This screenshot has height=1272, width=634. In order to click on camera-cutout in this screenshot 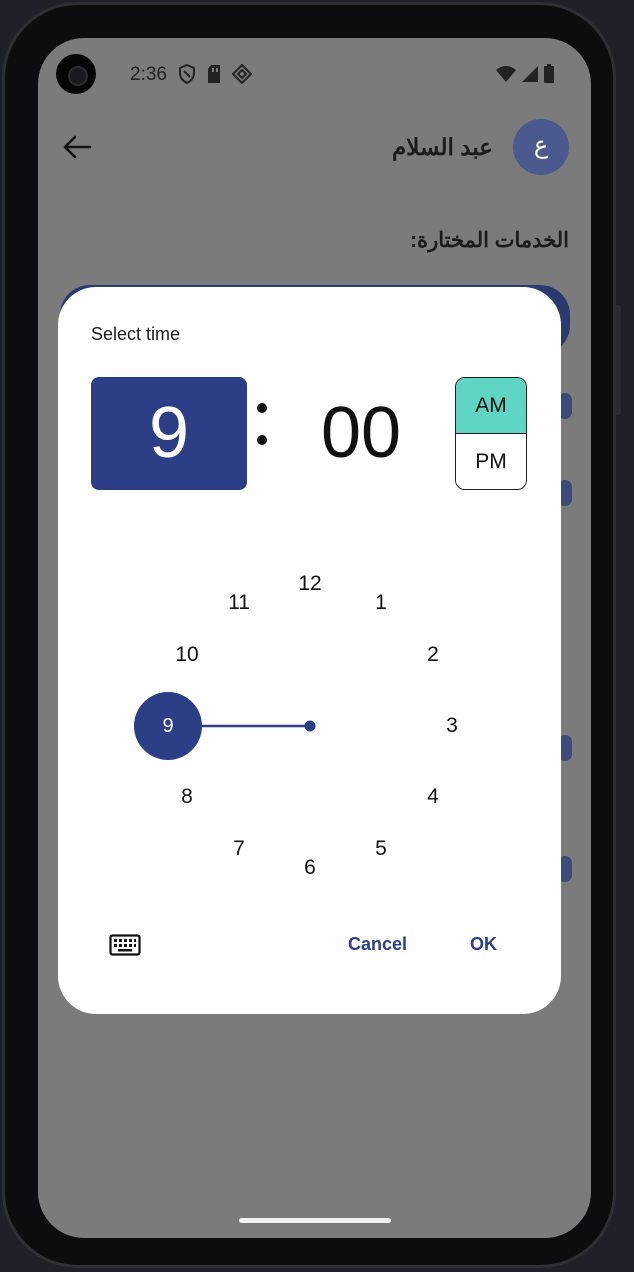, I will do `click(76, 74)`.